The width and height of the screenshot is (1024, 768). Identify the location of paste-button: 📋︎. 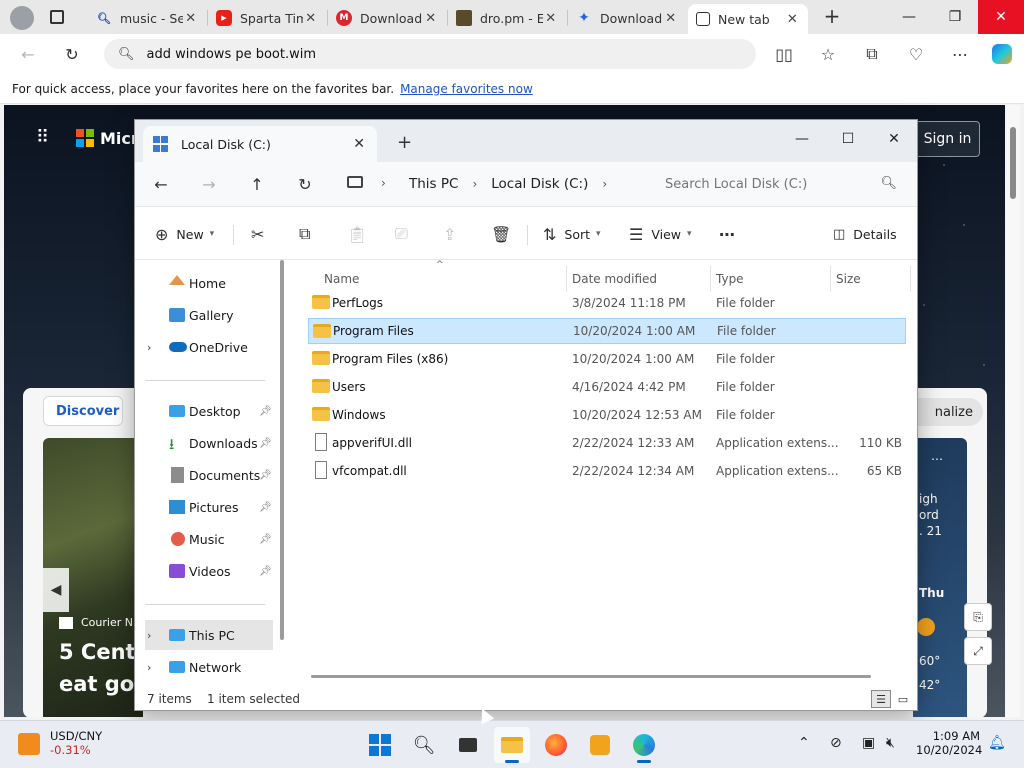
(361, 234).